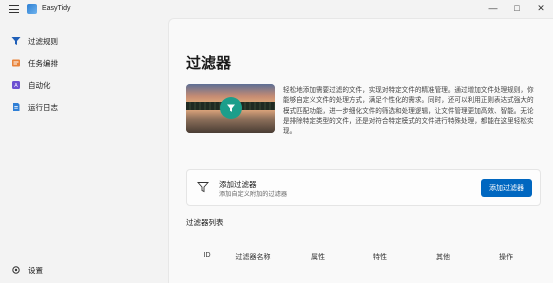  What do you see at coordinates (541, 8) in the screenshot?
I see `close-button: ✕` at bounding box center [541, 8].